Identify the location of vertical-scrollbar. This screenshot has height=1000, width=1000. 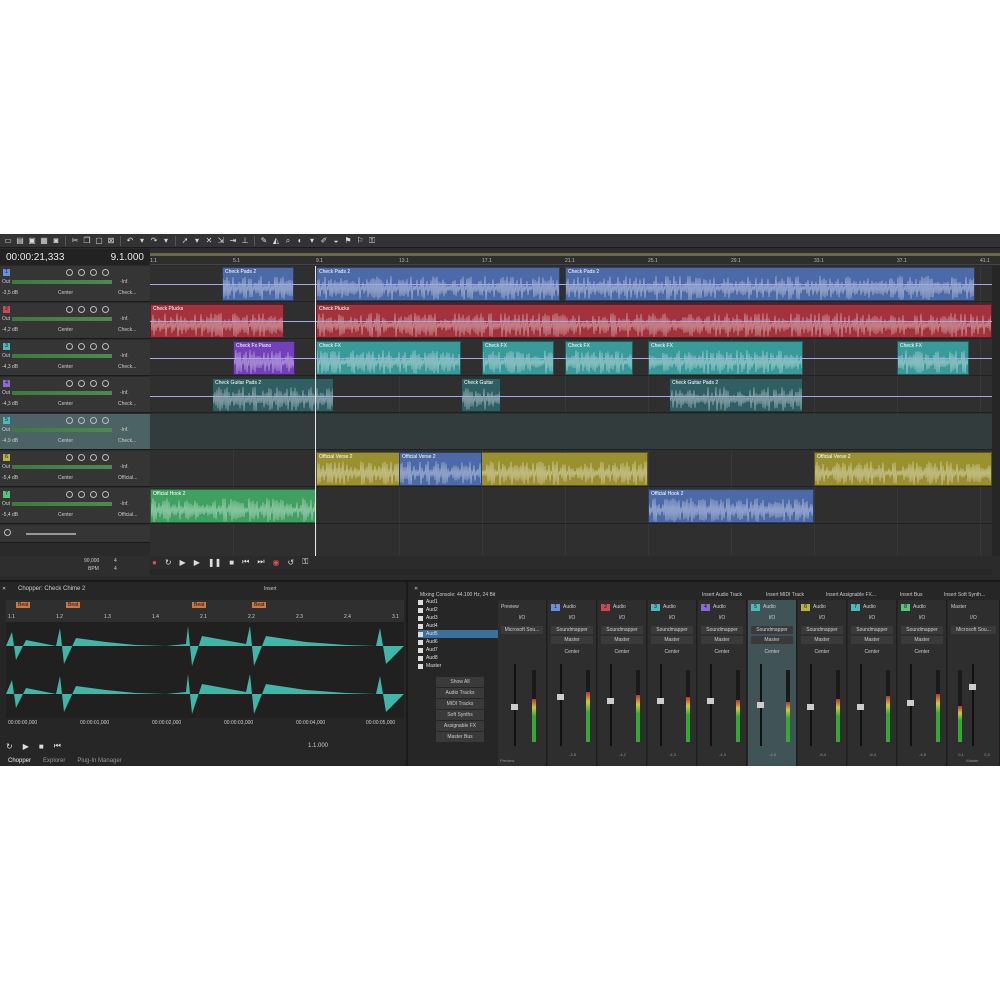
(996, 411).